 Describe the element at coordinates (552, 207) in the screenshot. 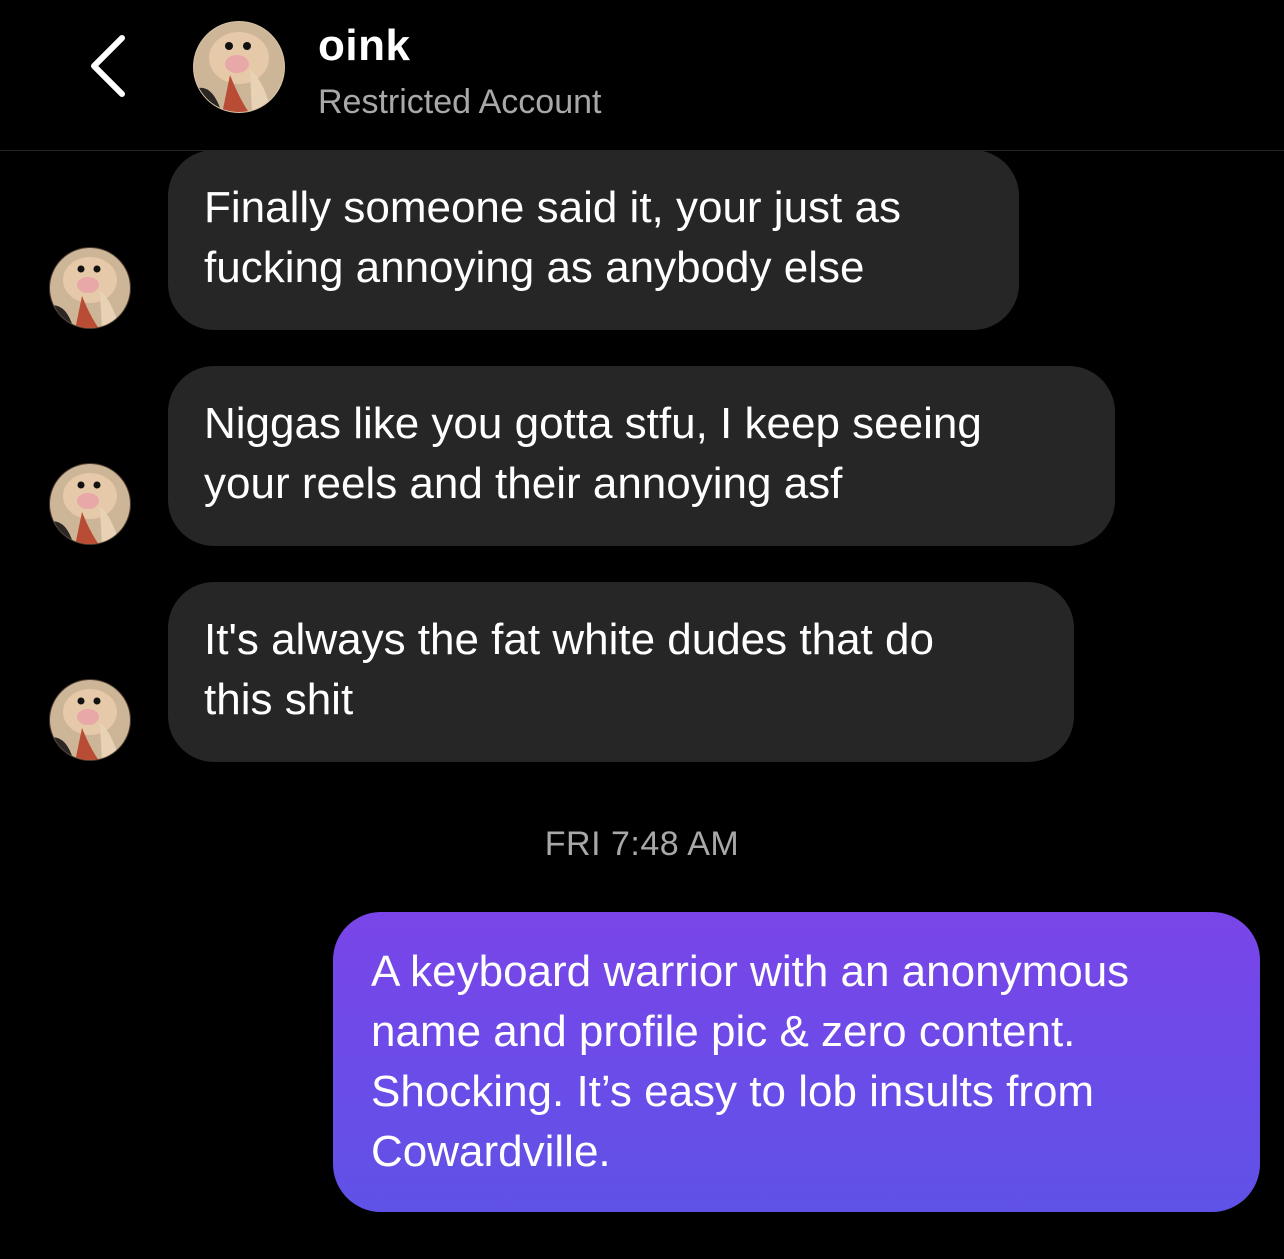

I see `message-line: Finally someone said it, your just as` at that location.